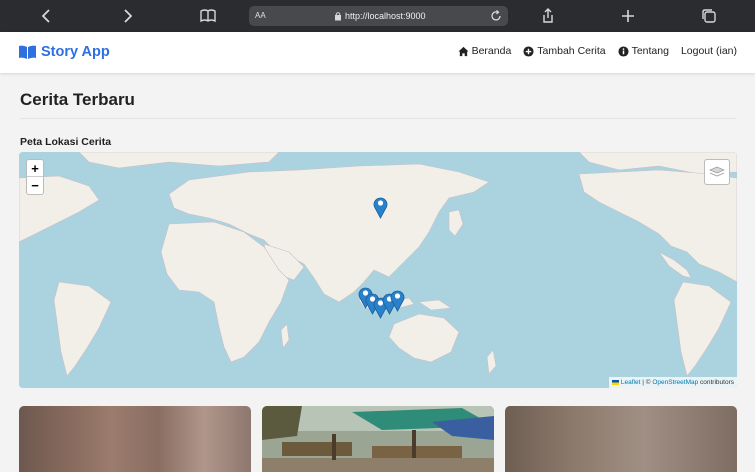 Image resolution: width=755 pixels, height=472 pixels. What do you see at coordinates (491, 51) in the screenshot?
I see `nav-label: Beranda` at bounding box center [491, 51].